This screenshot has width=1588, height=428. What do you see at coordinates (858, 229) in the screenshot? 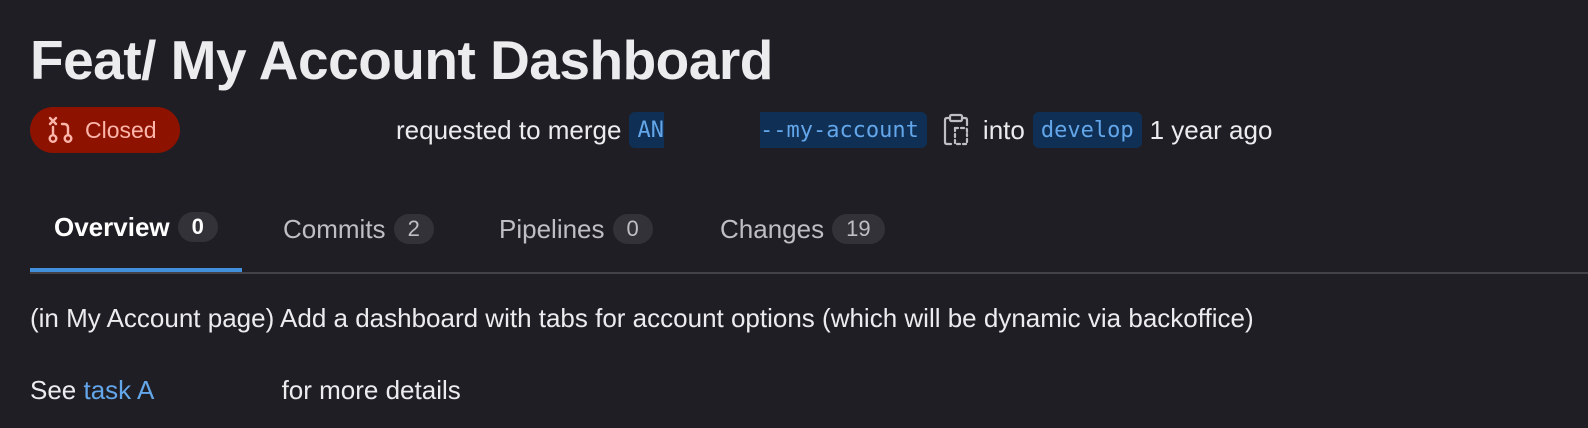
I see `tab-changes-count: 19` at bounding box center [858, 229].